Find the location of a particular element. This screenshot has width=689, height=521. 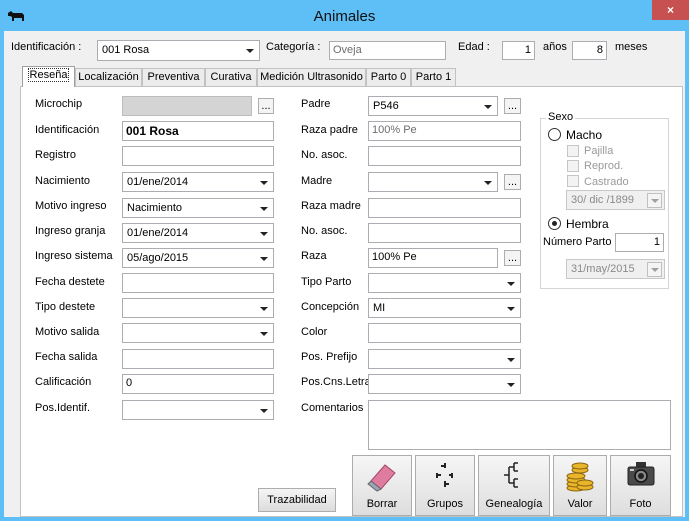

tab-curativa: Curativa is located at coordinates (231, 77).